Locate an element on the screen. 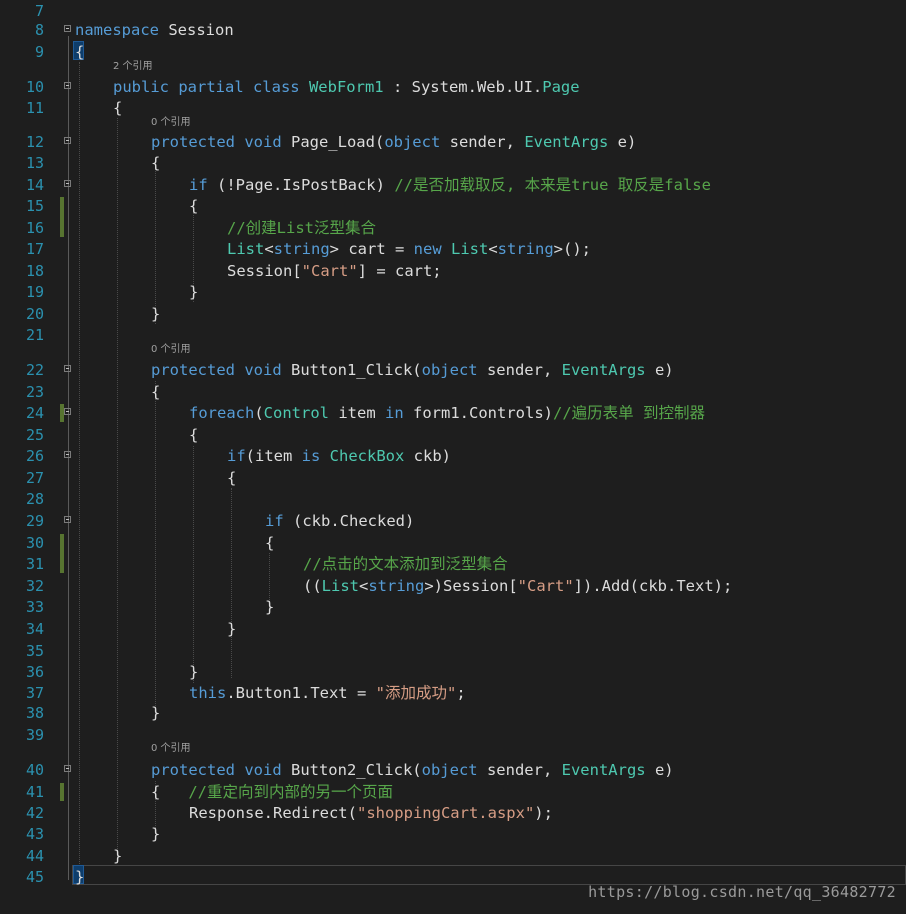  line-number: 19 is located at coordinates (34, 292).